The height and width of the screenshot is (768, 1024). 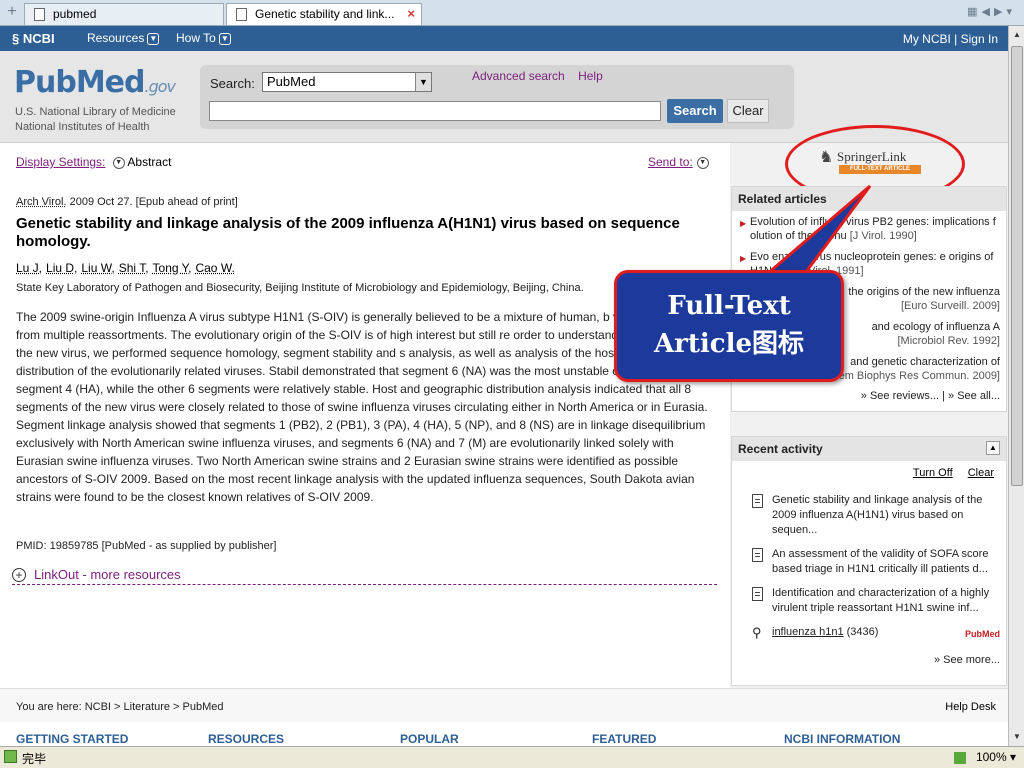 I want to click on author-link: Lu J,, so click(x=29, y=268).